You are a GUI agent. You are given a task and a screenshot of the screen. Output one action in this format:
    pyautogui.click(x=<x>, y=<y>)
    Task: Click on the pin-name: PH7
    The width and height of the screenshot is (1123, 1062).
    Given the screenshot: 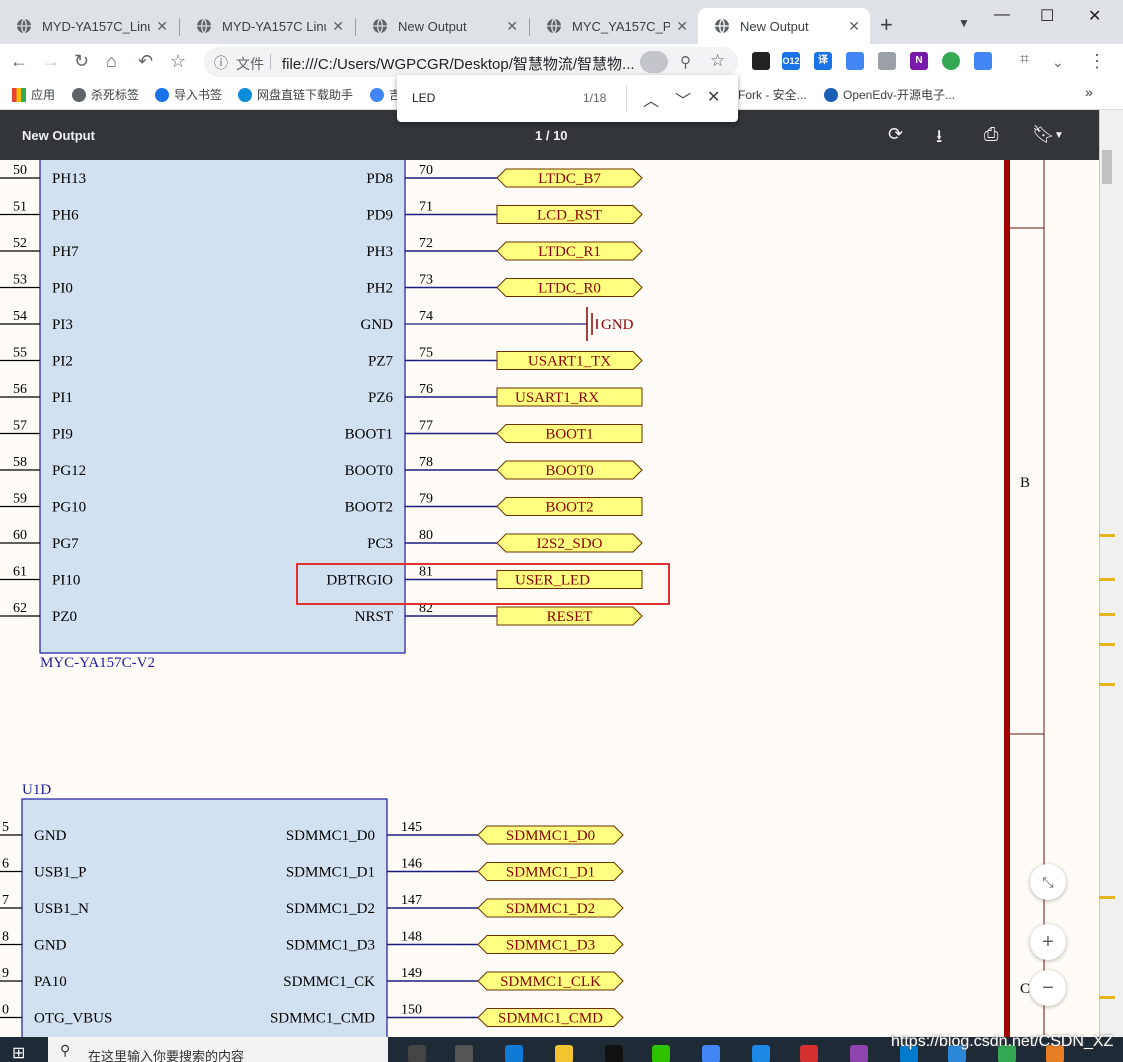 What is the action you would take?
    pyautogui.click(x=65, y=252)
    